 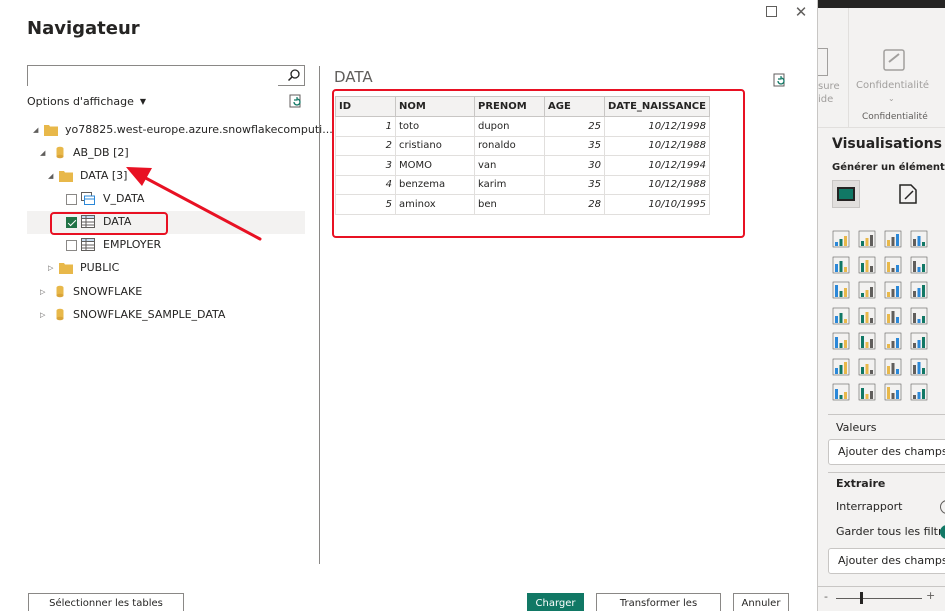 I want to click on zoom-bar: - +, so click(x=881, y=598).